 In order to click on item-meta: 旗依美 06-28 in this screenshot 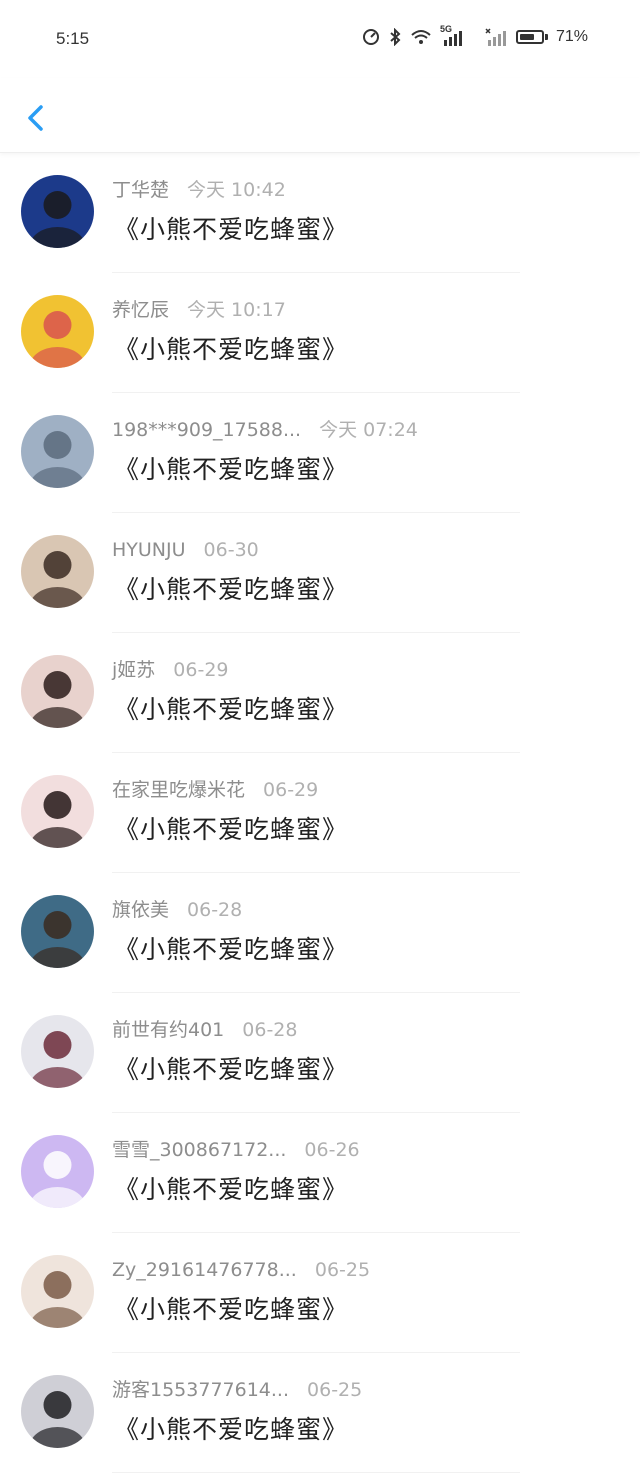, I will do `click(177, 910)`.